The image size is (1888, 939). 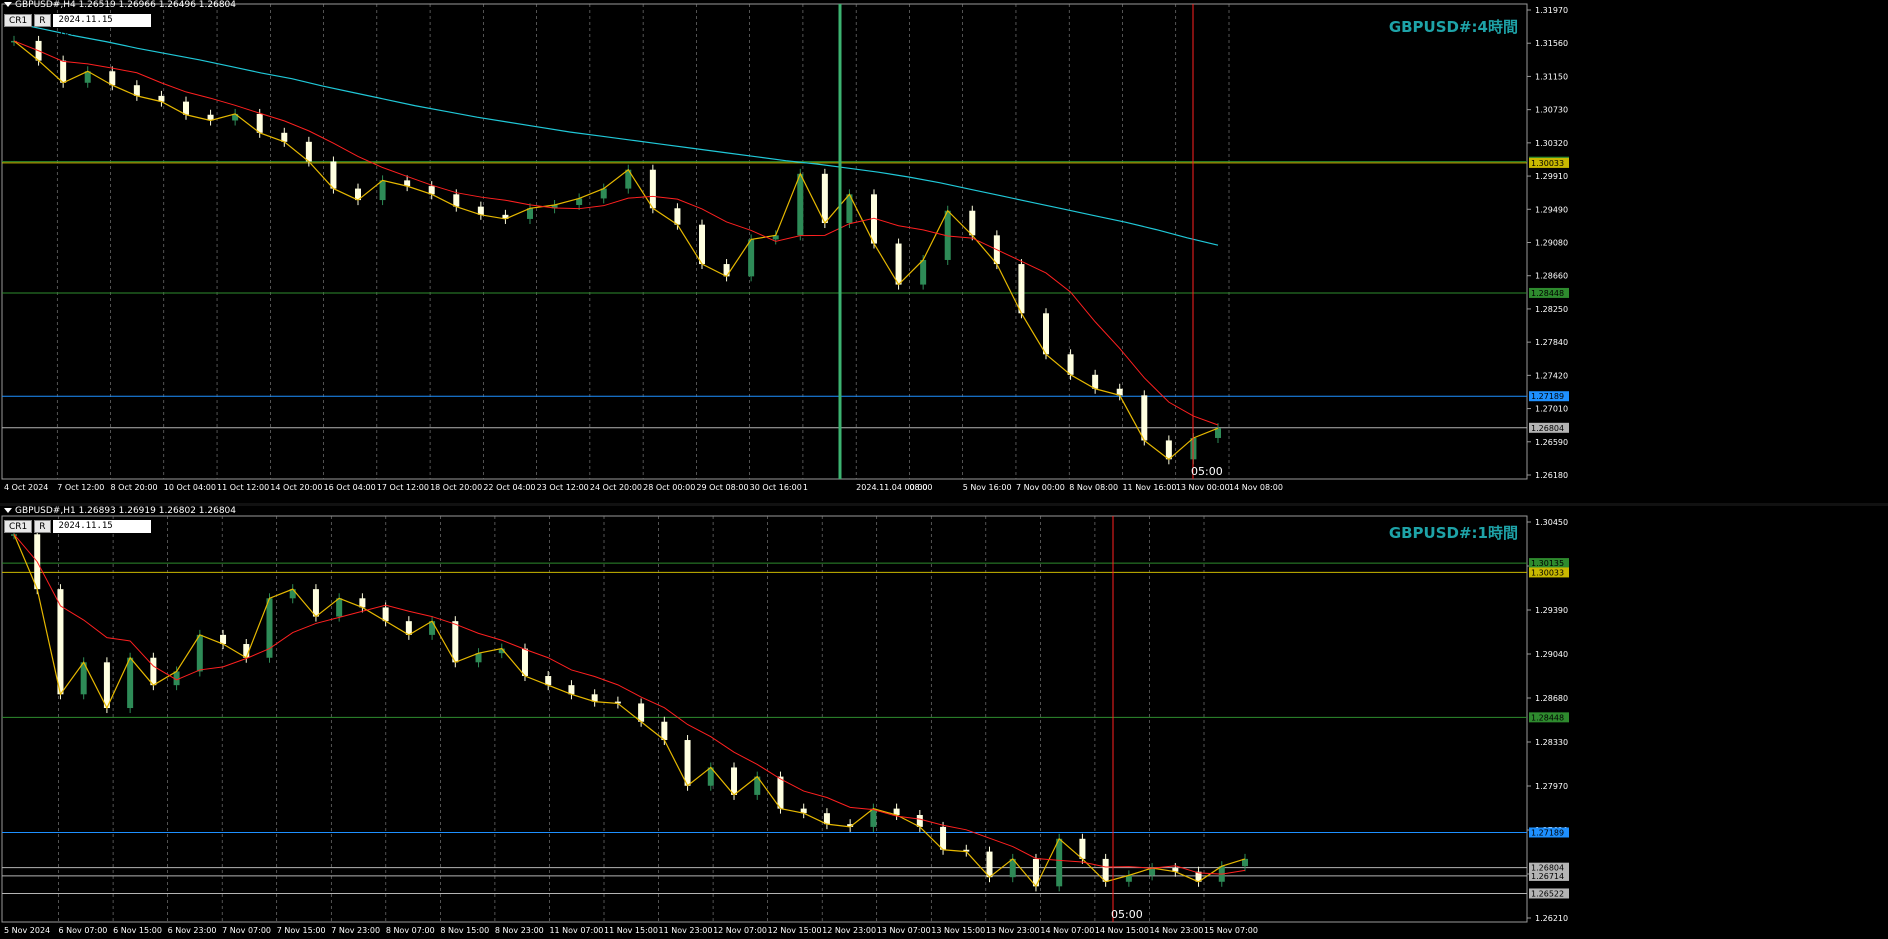 What do you see at coordinates (456, 487) in the screenshot?
I see `x-tick-label: 18 Oct 20:00` at bounding box center [456, 487].